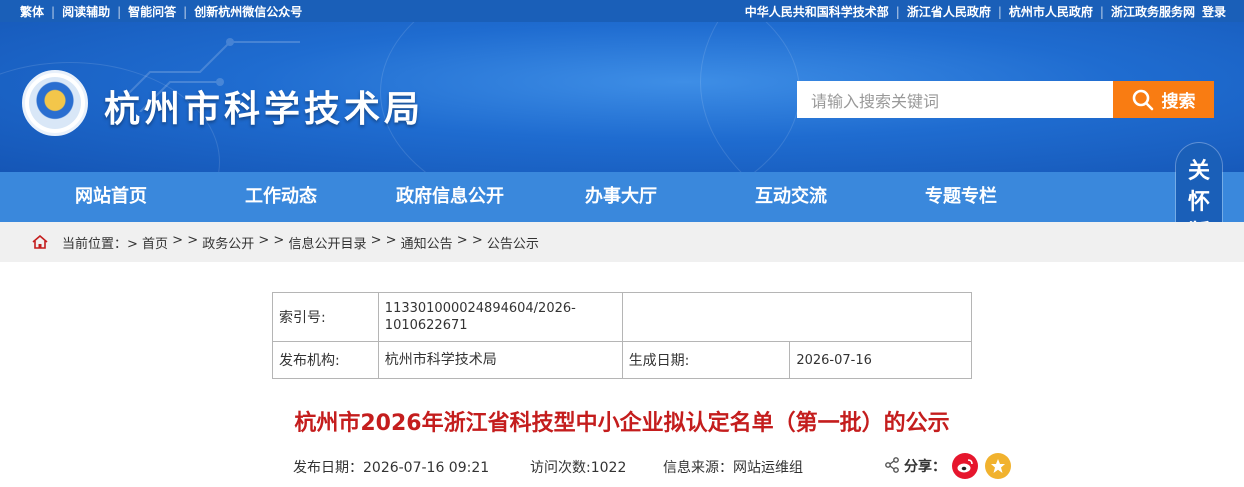 This screenshot has width=1244, height=487. I want to click on search-input: 请输入搜索关键词, so click(955, 99).